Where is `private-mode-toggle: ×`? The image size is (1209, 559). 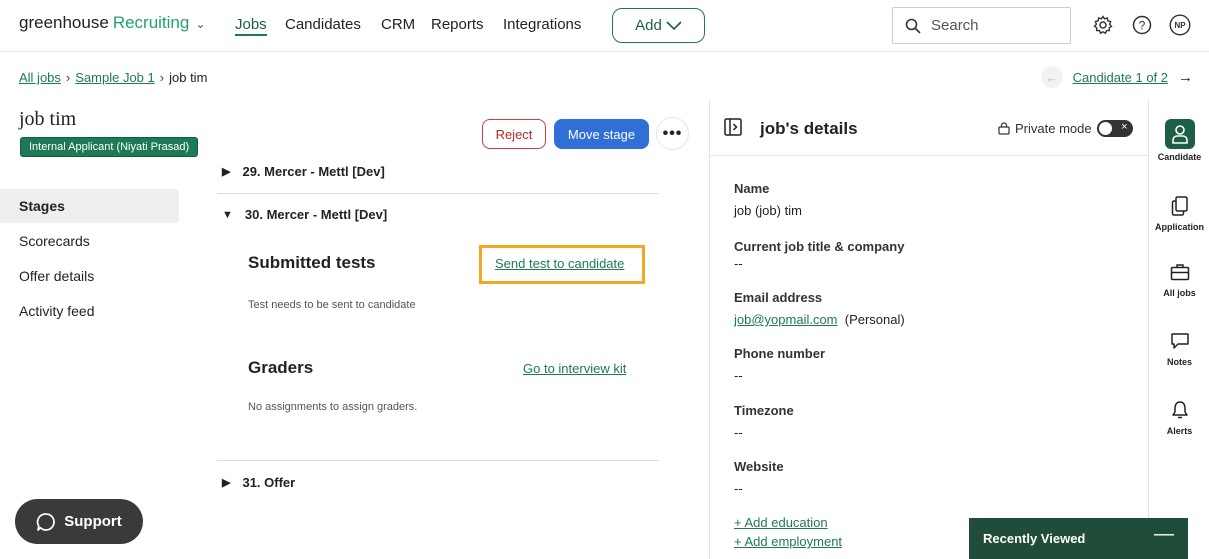
private-mode-toggle: × is located at coordinates (1114, 128).